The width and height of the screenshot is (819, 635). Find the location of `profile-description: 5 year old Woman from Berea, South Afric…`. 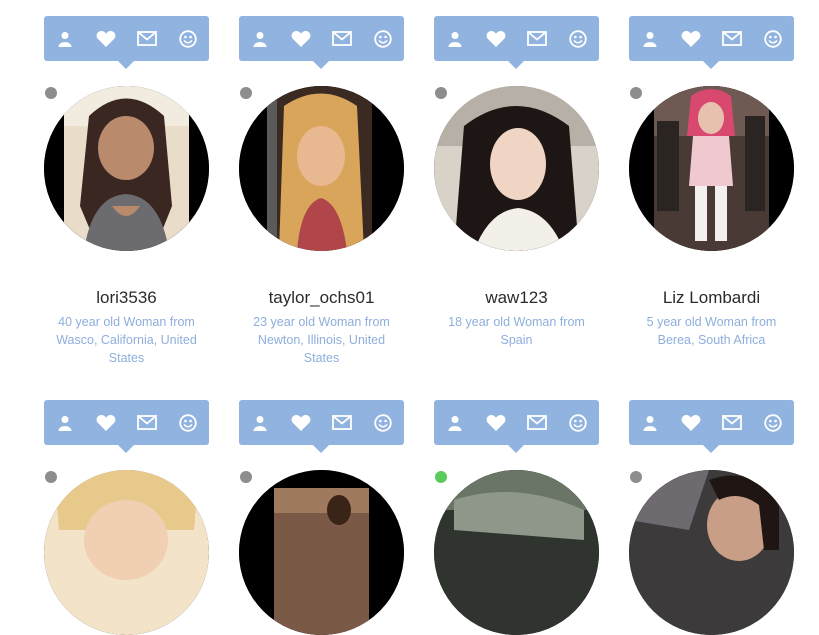

profile-description: 5 year old Woman from Berea, South Afric… is located at coordinates (711, 331).